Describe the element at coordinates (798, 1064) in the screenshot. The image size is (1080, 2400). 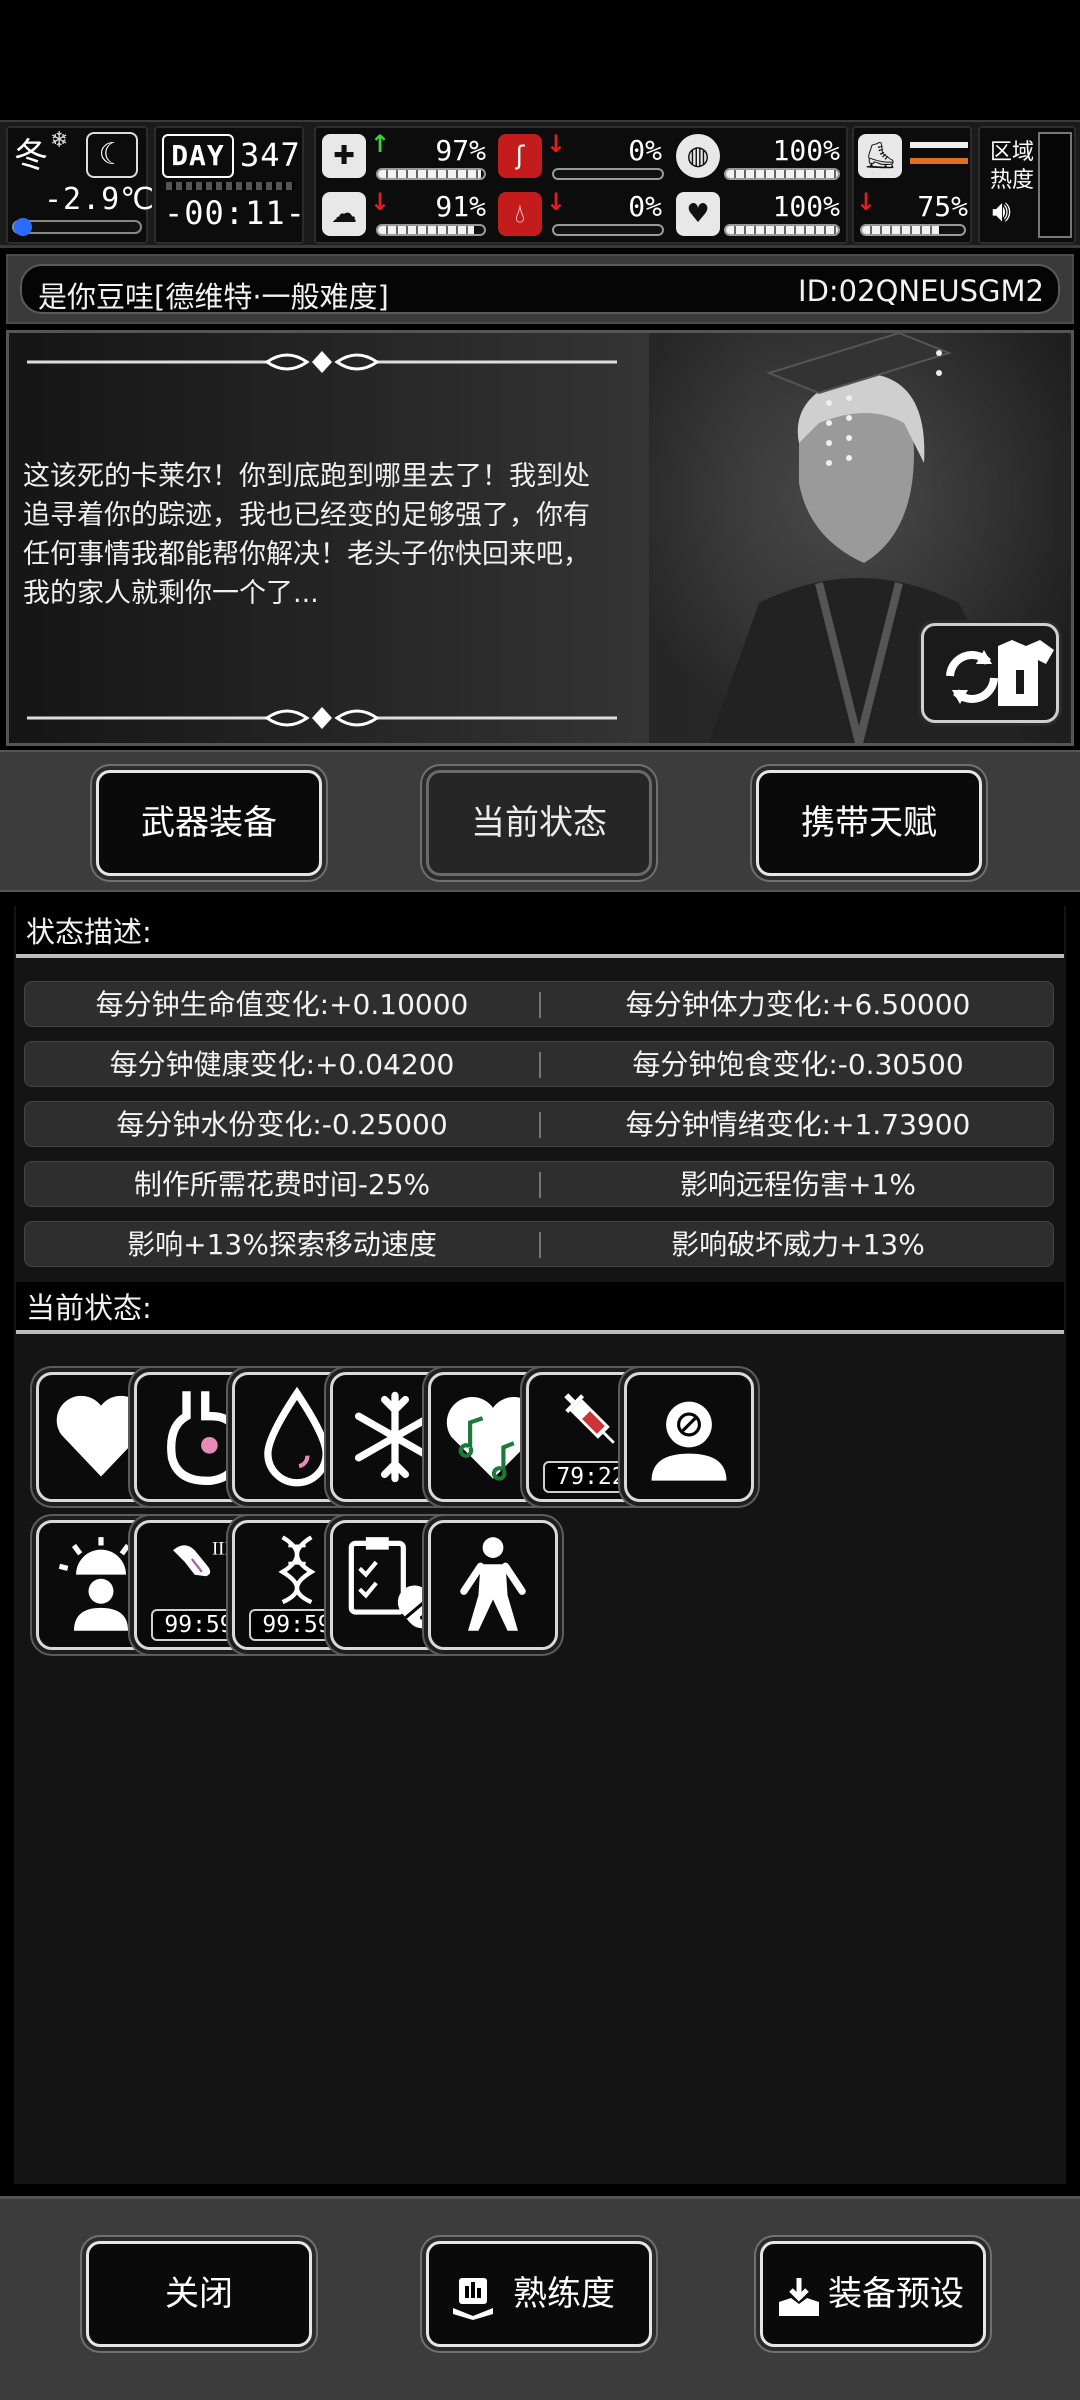
I see `stat-cell: 每分钟饱食变化:-0.30500` at that location.